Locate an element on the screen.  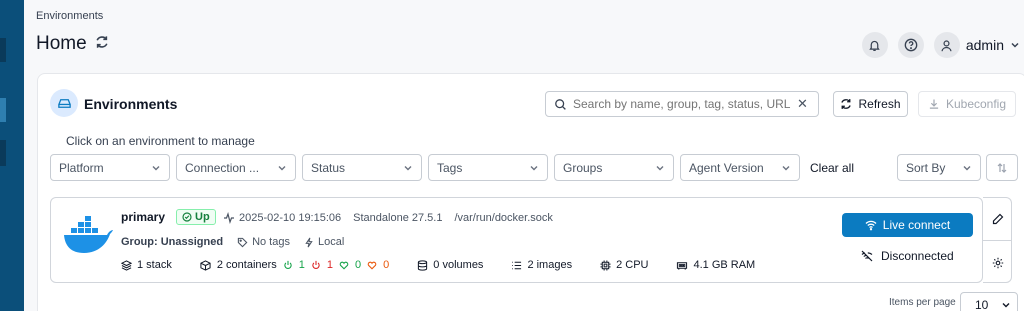
clear-all-button: Clear all is located at coordinates (832, 168).